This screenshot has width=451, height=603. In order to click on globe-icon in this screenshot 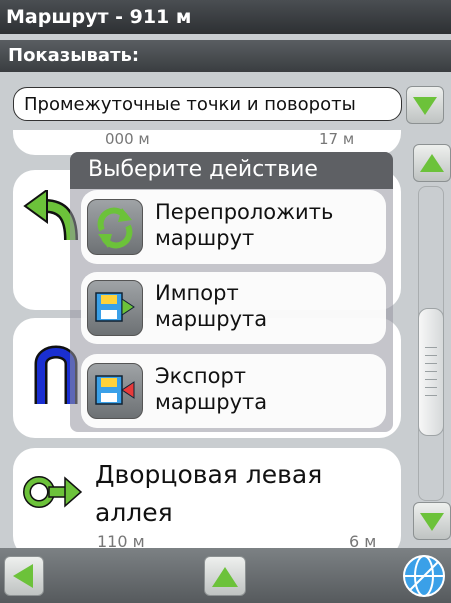, I will do `click(424, 576)`.